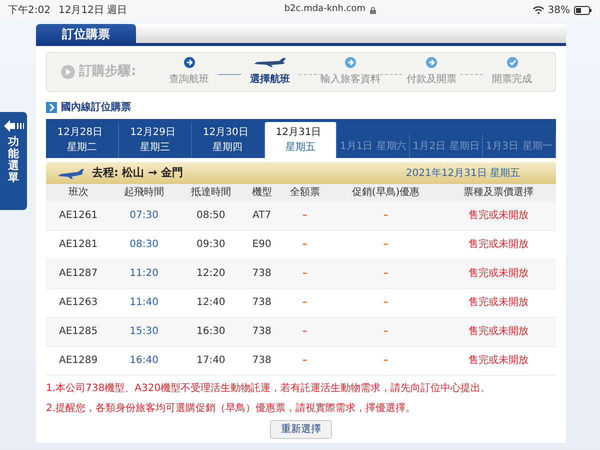 Image resolution: width=600 pixels, height=450 pixels. I want to click on column-header: 機型, so click(262, 192).